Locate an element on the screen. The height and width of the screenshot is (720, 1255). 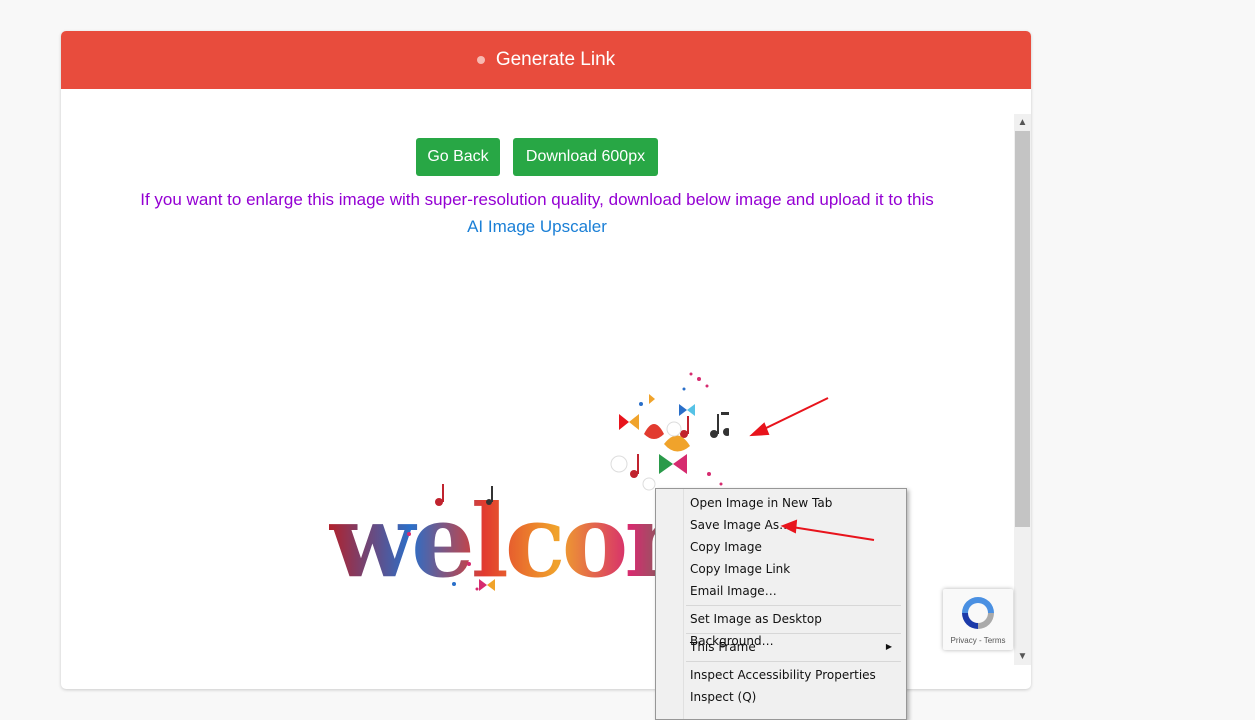
scroll-down-arrow-icon: ▼ is located at coordinates (1022, 656).